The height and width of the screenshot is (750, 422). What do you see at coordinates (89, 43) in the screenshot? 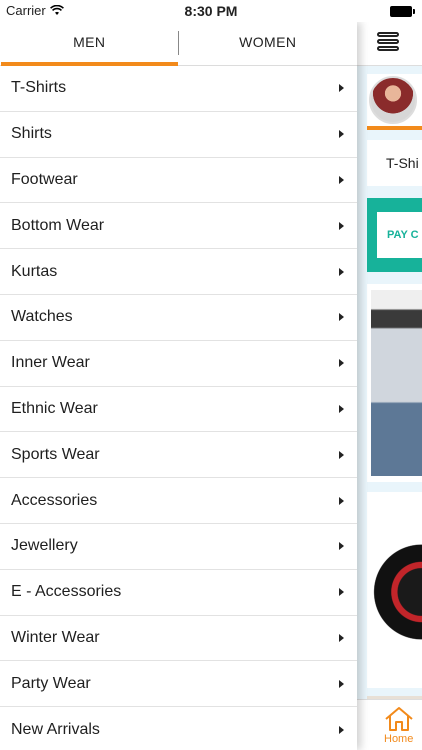
I see `tab-men: MEN` at bounding box center [89, 43].